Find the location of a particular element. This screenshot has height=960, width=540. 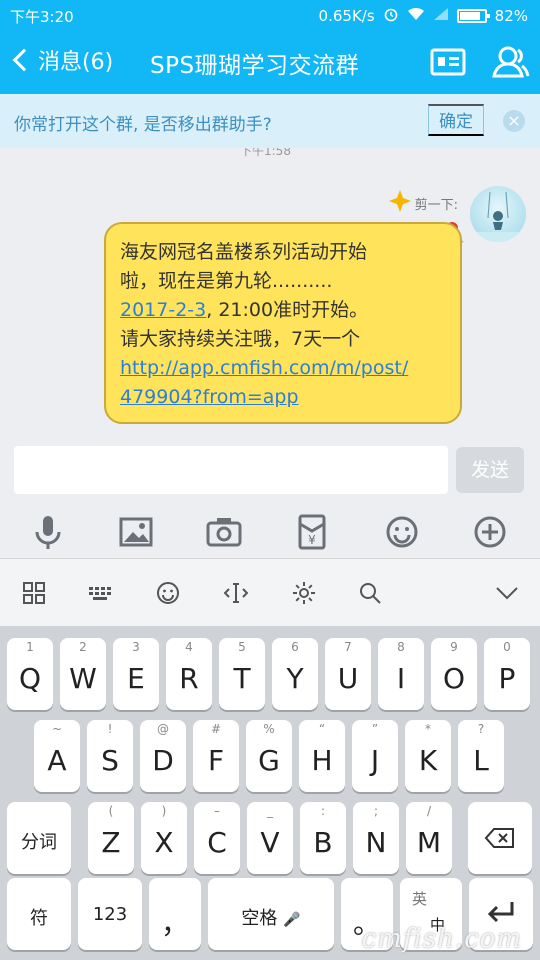

key-label: H is located at coordinates (322, 760).